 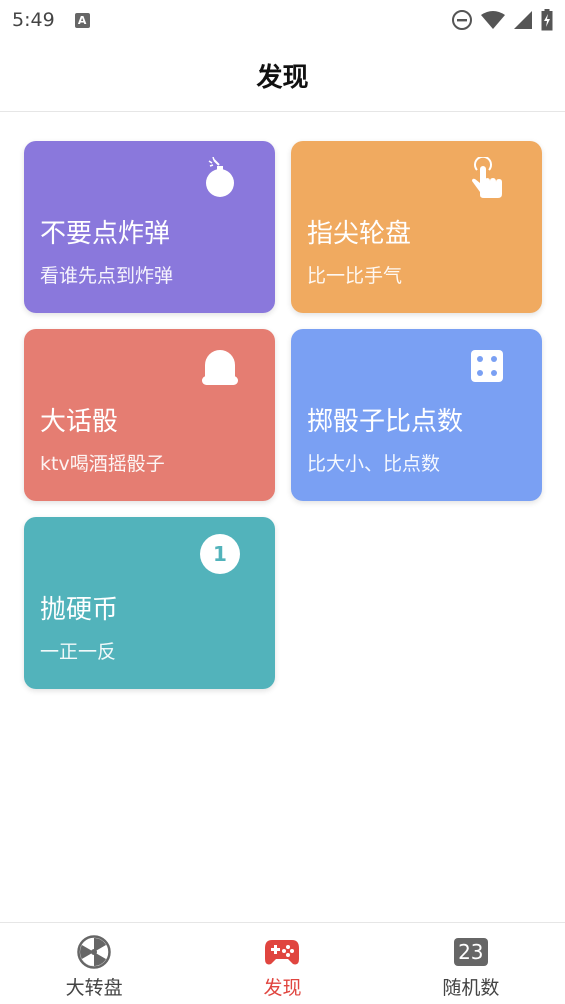 I want to click on nav-label: 发现, so click(x=282, y=988).